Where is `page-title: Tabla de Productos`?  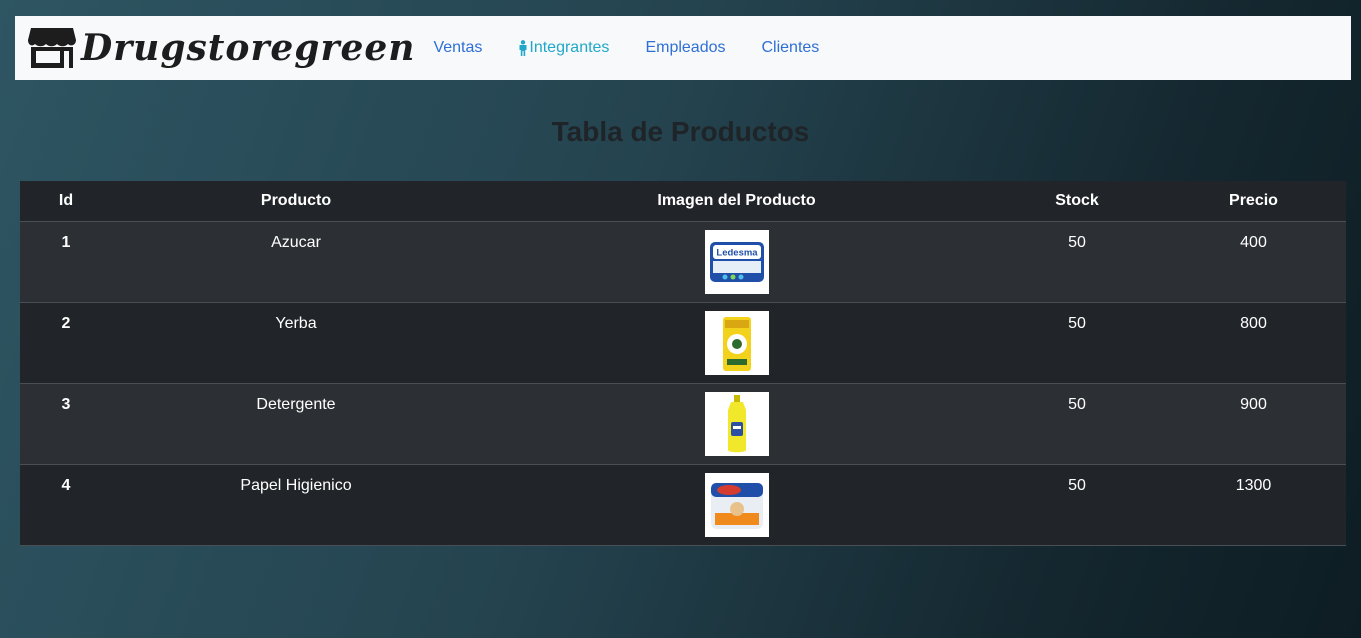 page-title: Tabla de Productos is located at coordinates (680, 131).